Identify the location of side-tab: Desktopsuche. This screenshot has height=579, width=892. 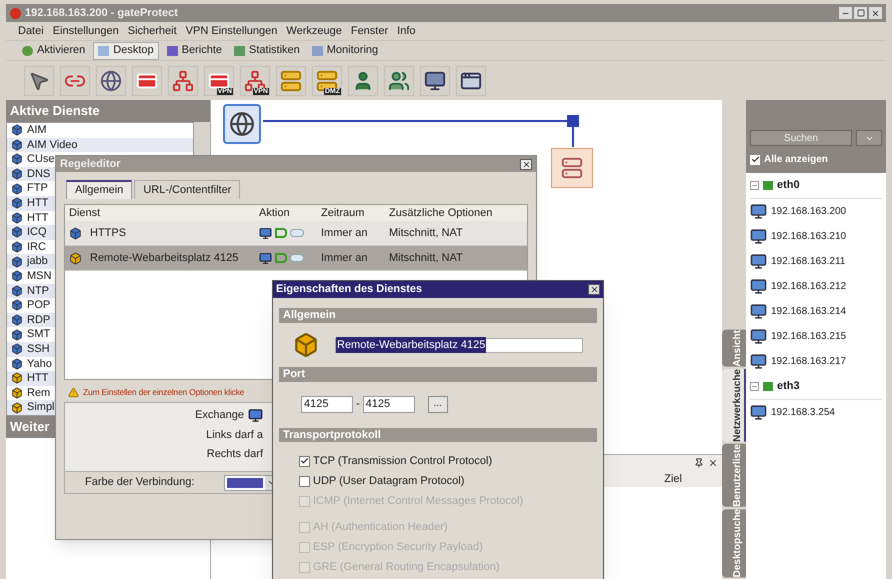
(734, 542).